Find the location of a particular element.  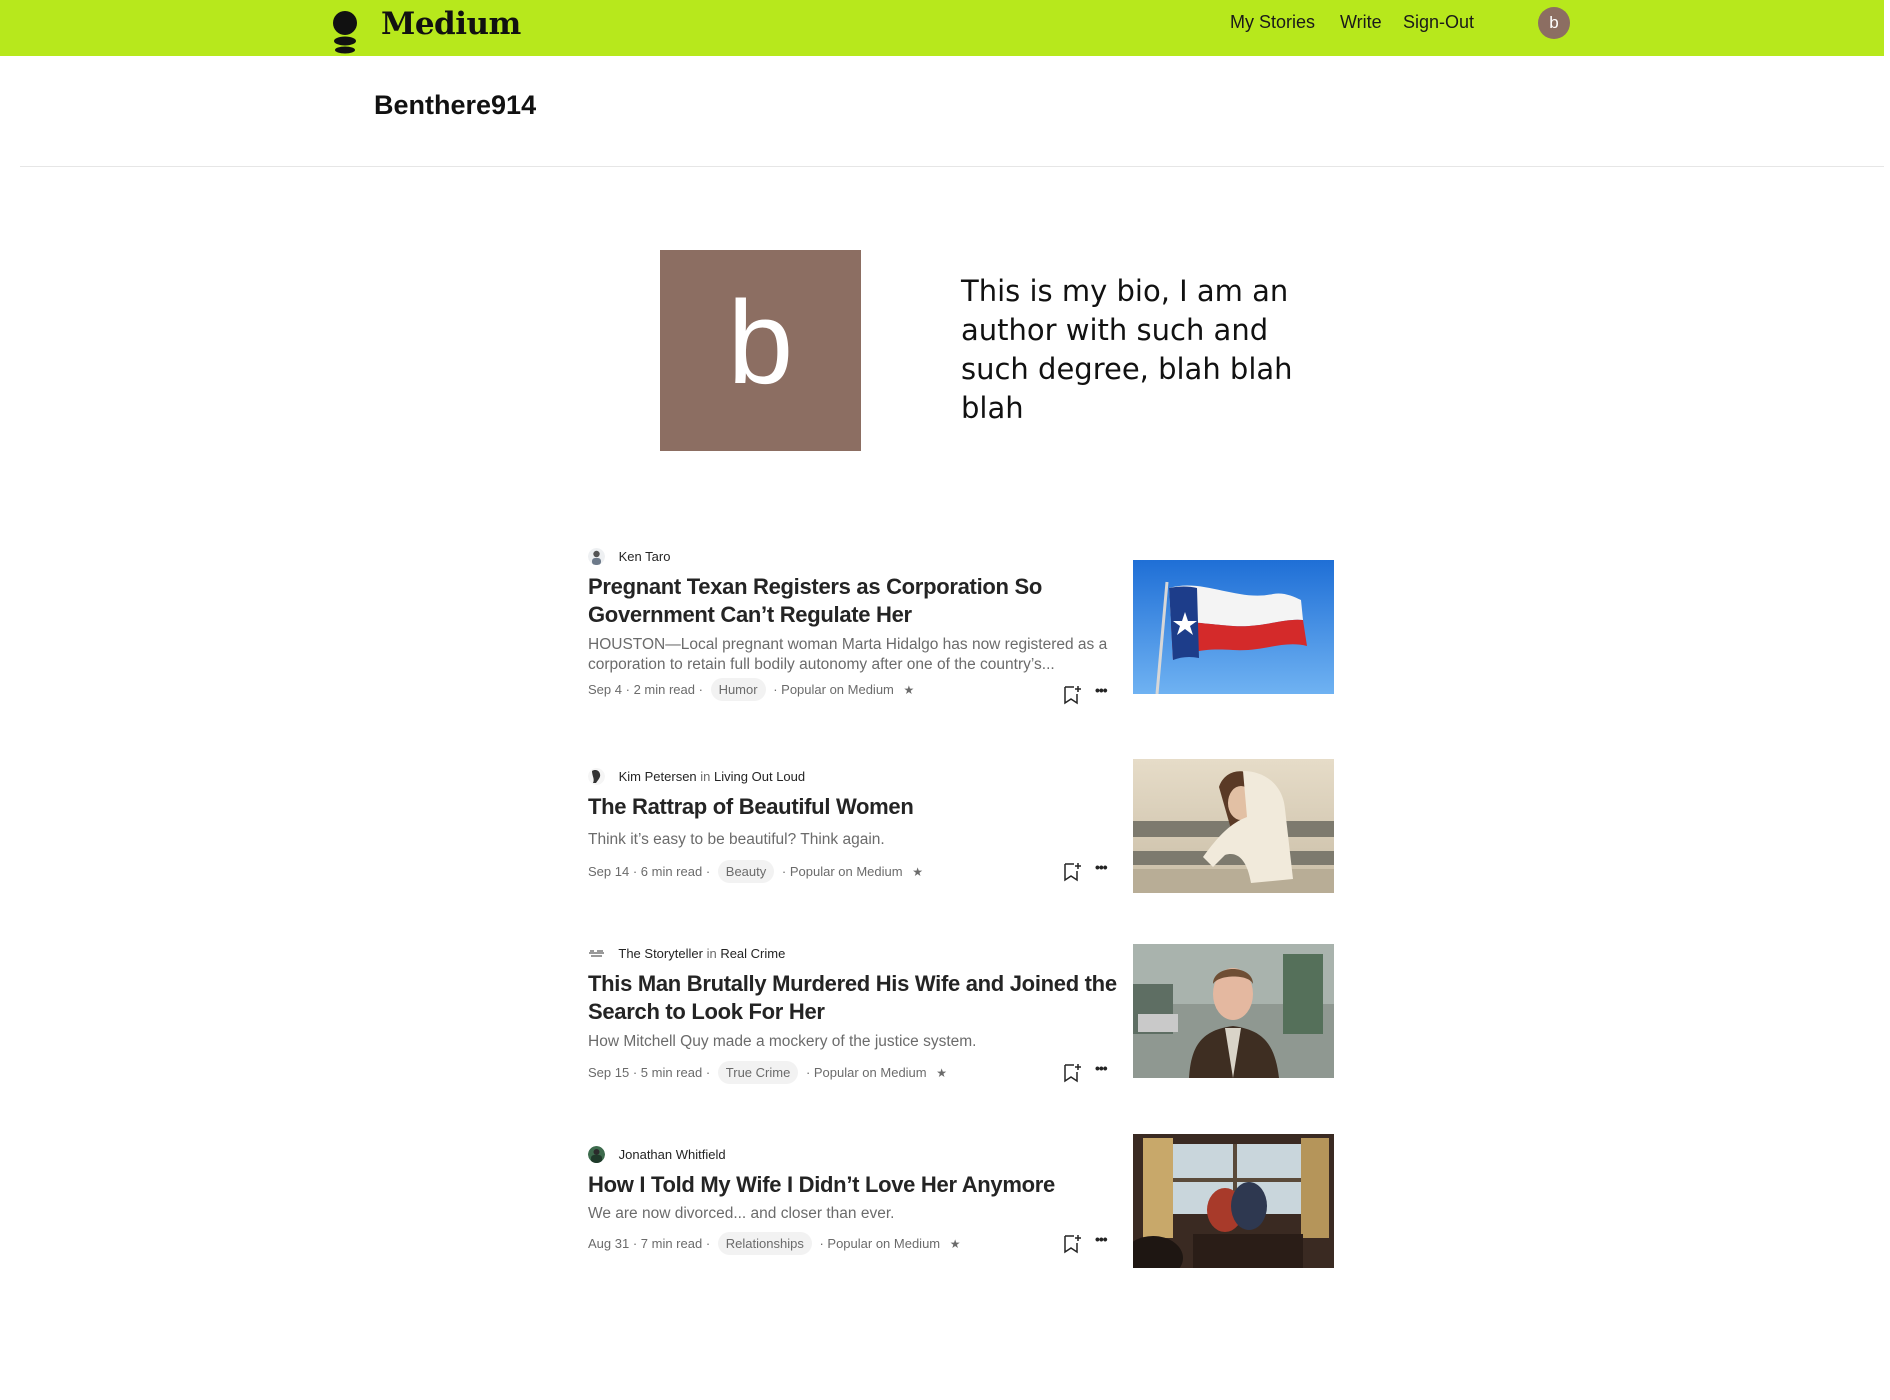

profile-picture-letter: b is located at coordinates (760, 343).